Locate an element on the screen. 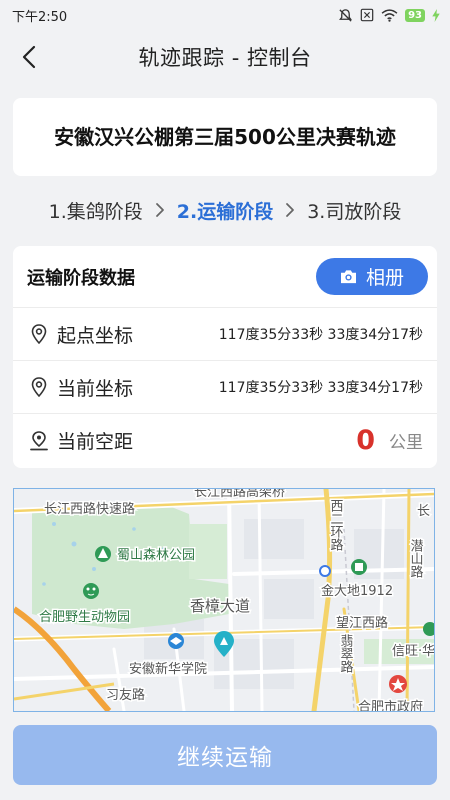 The height and width of the screenshot is (800, 450). chevron-left-icon is located at coordinates (29, 57).